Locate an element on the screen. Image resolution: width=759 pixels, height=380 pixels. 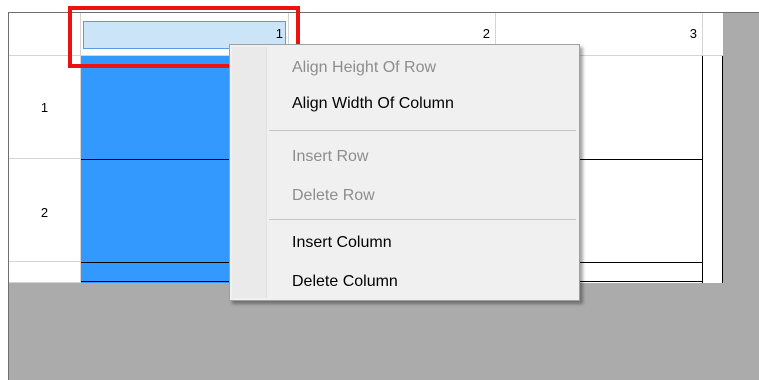
menu-item-align-height-of-row: Align Height Of Row is located at coordinates (364, 68).